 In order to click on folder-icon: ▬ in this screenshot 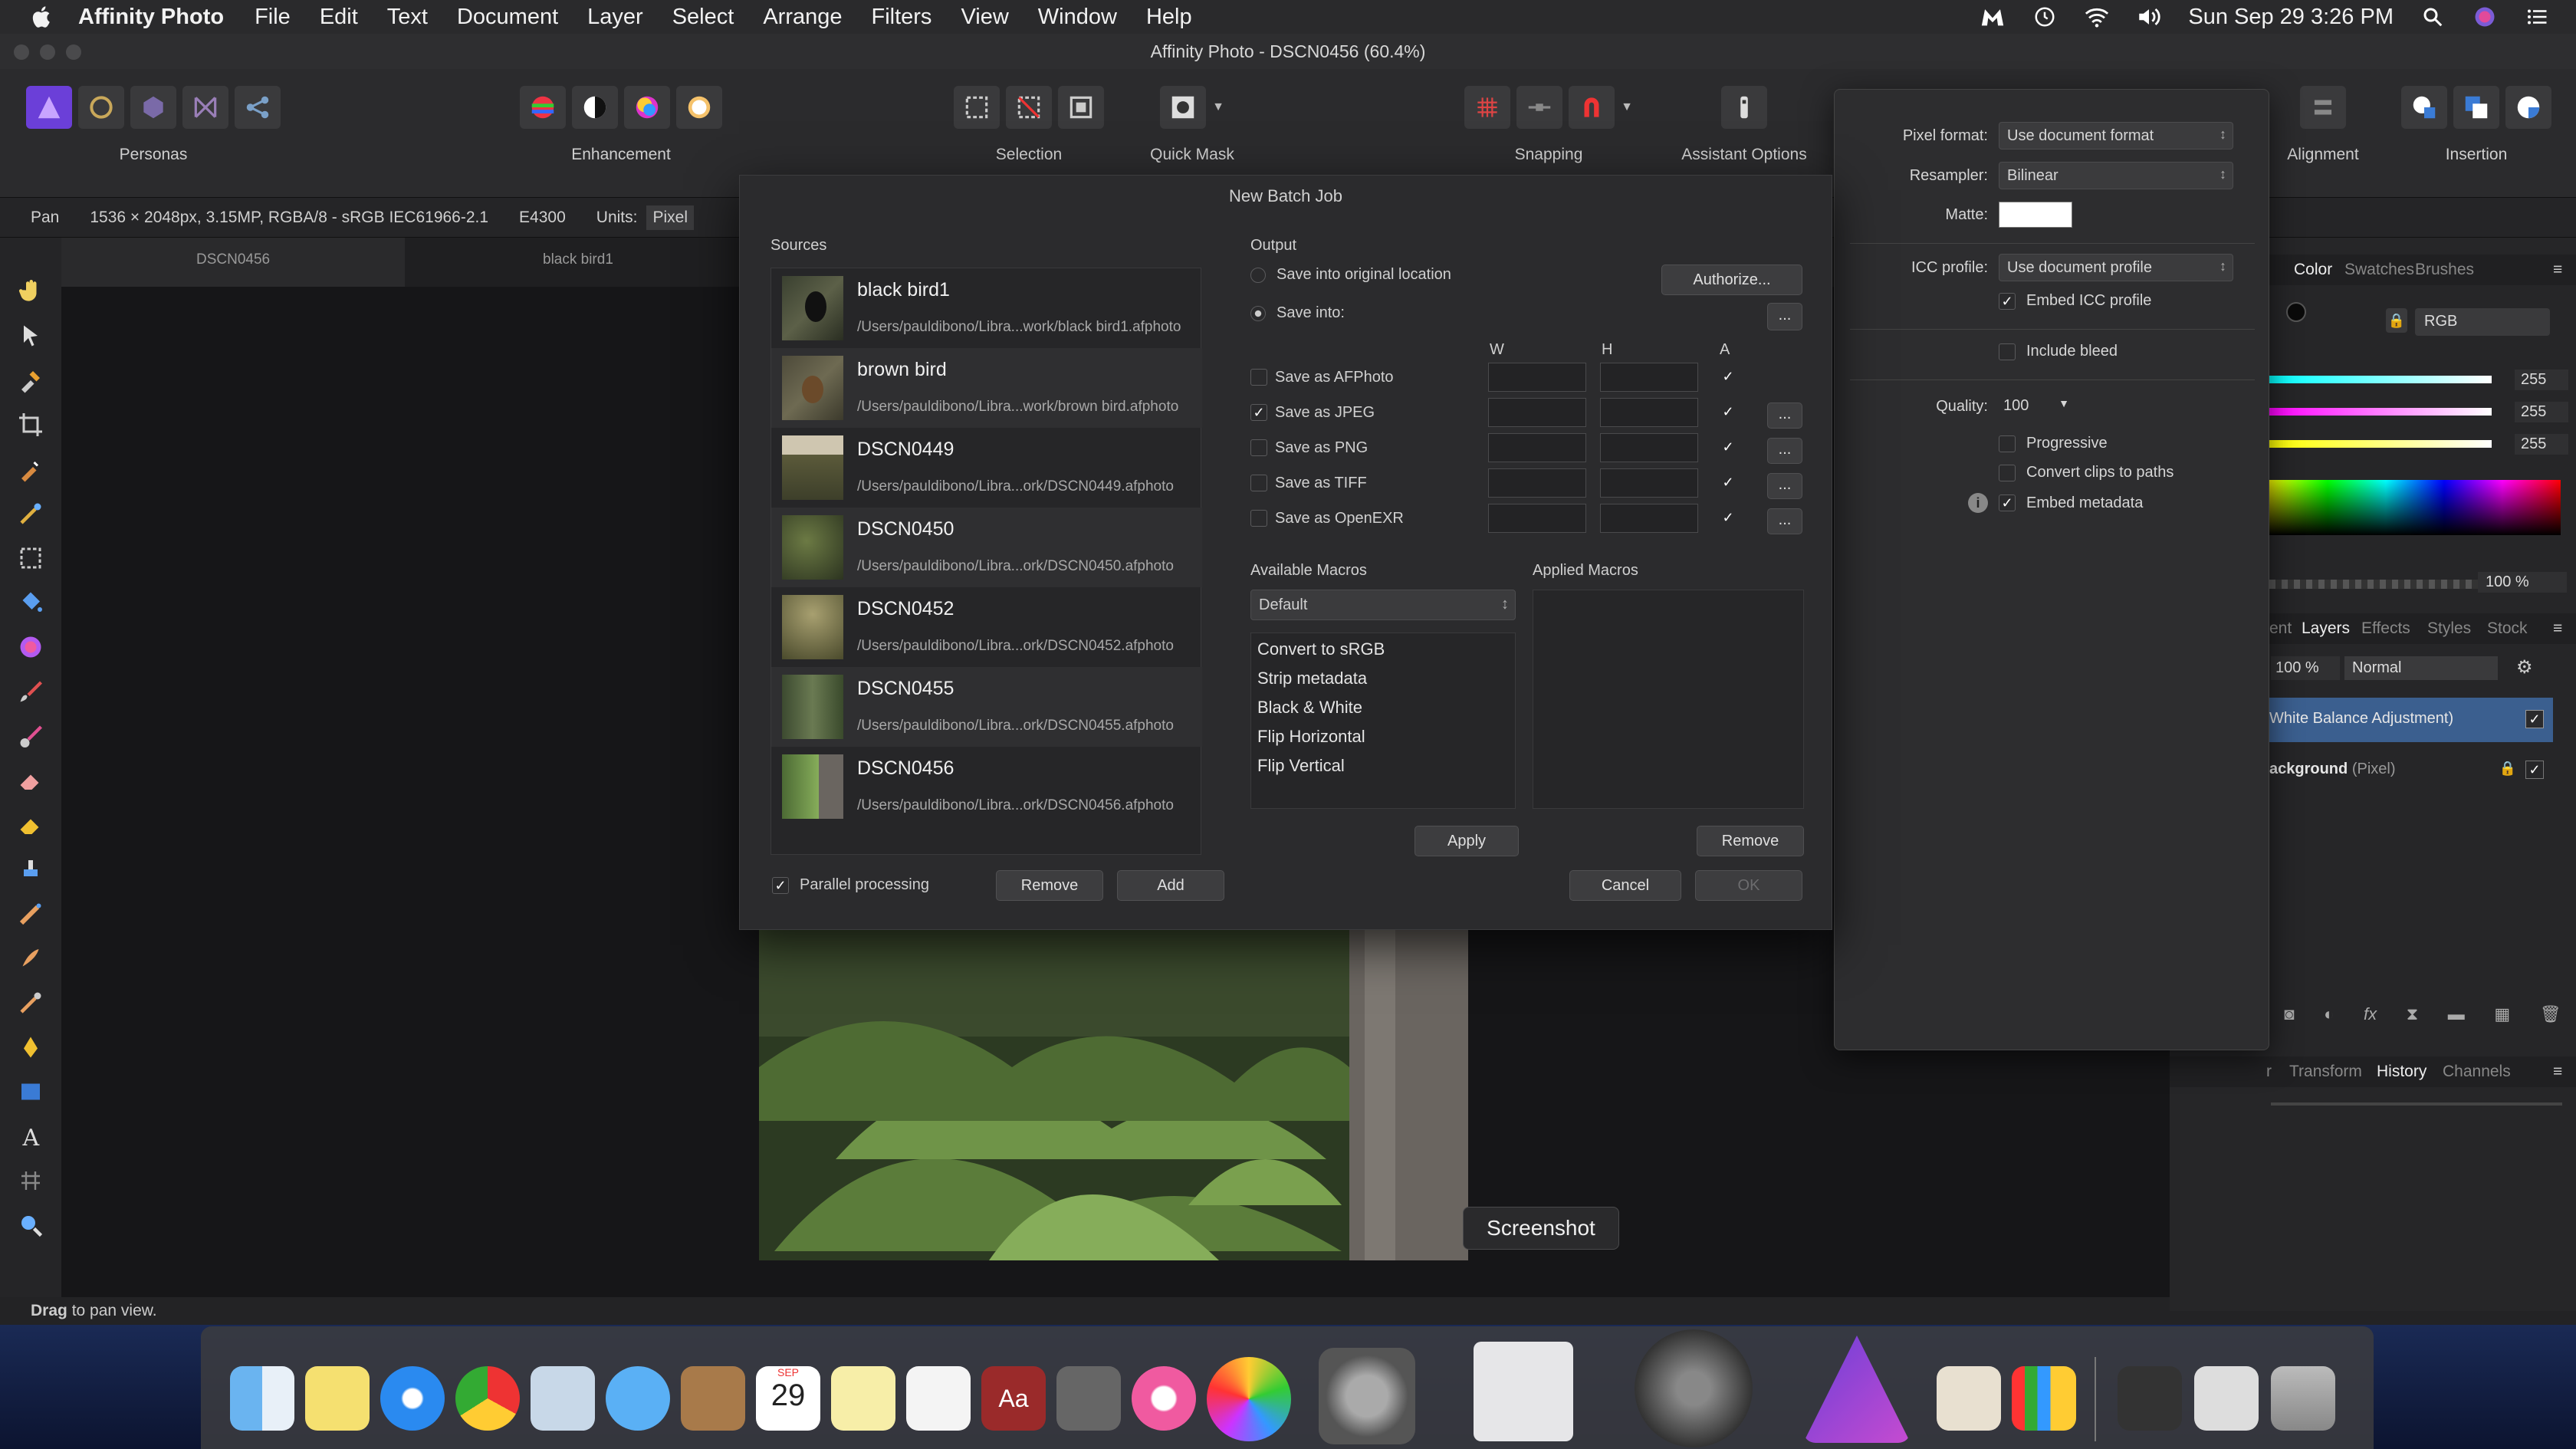, I will do `click(2456, 1018)`.